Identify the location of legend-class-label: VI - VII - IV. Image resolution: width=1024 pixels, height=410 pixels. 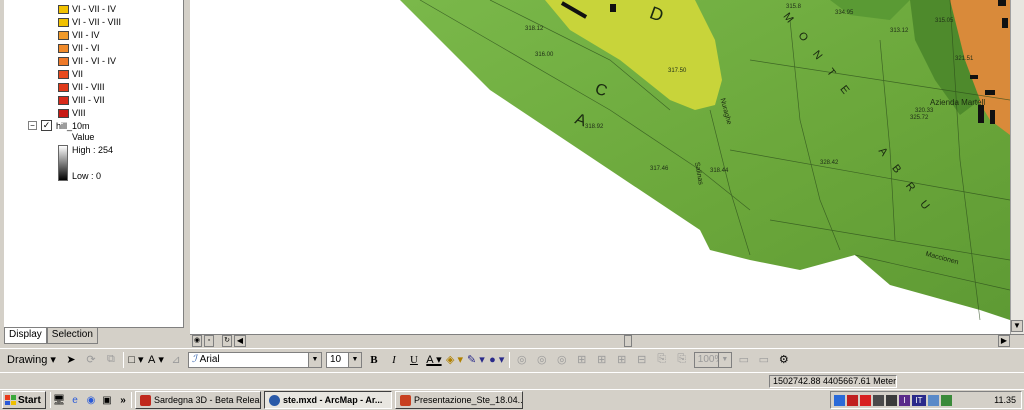
(94, 9).